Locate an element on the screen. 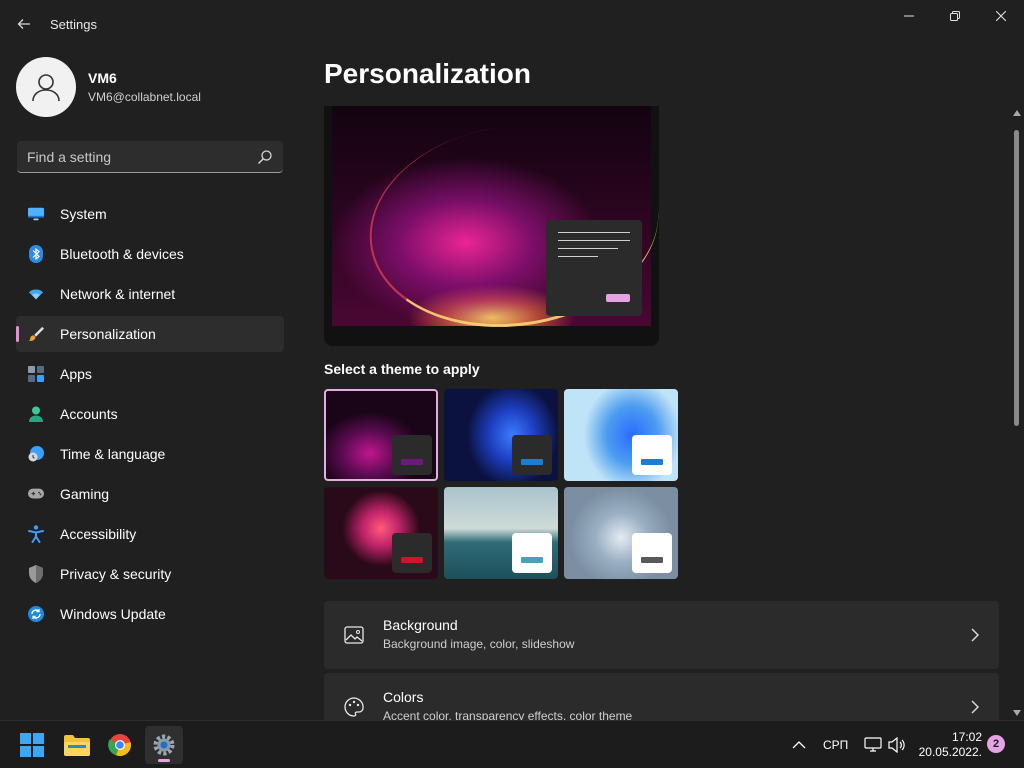 The image size is (1024, 768). speaker-icon is located at coordinates (896, 745).